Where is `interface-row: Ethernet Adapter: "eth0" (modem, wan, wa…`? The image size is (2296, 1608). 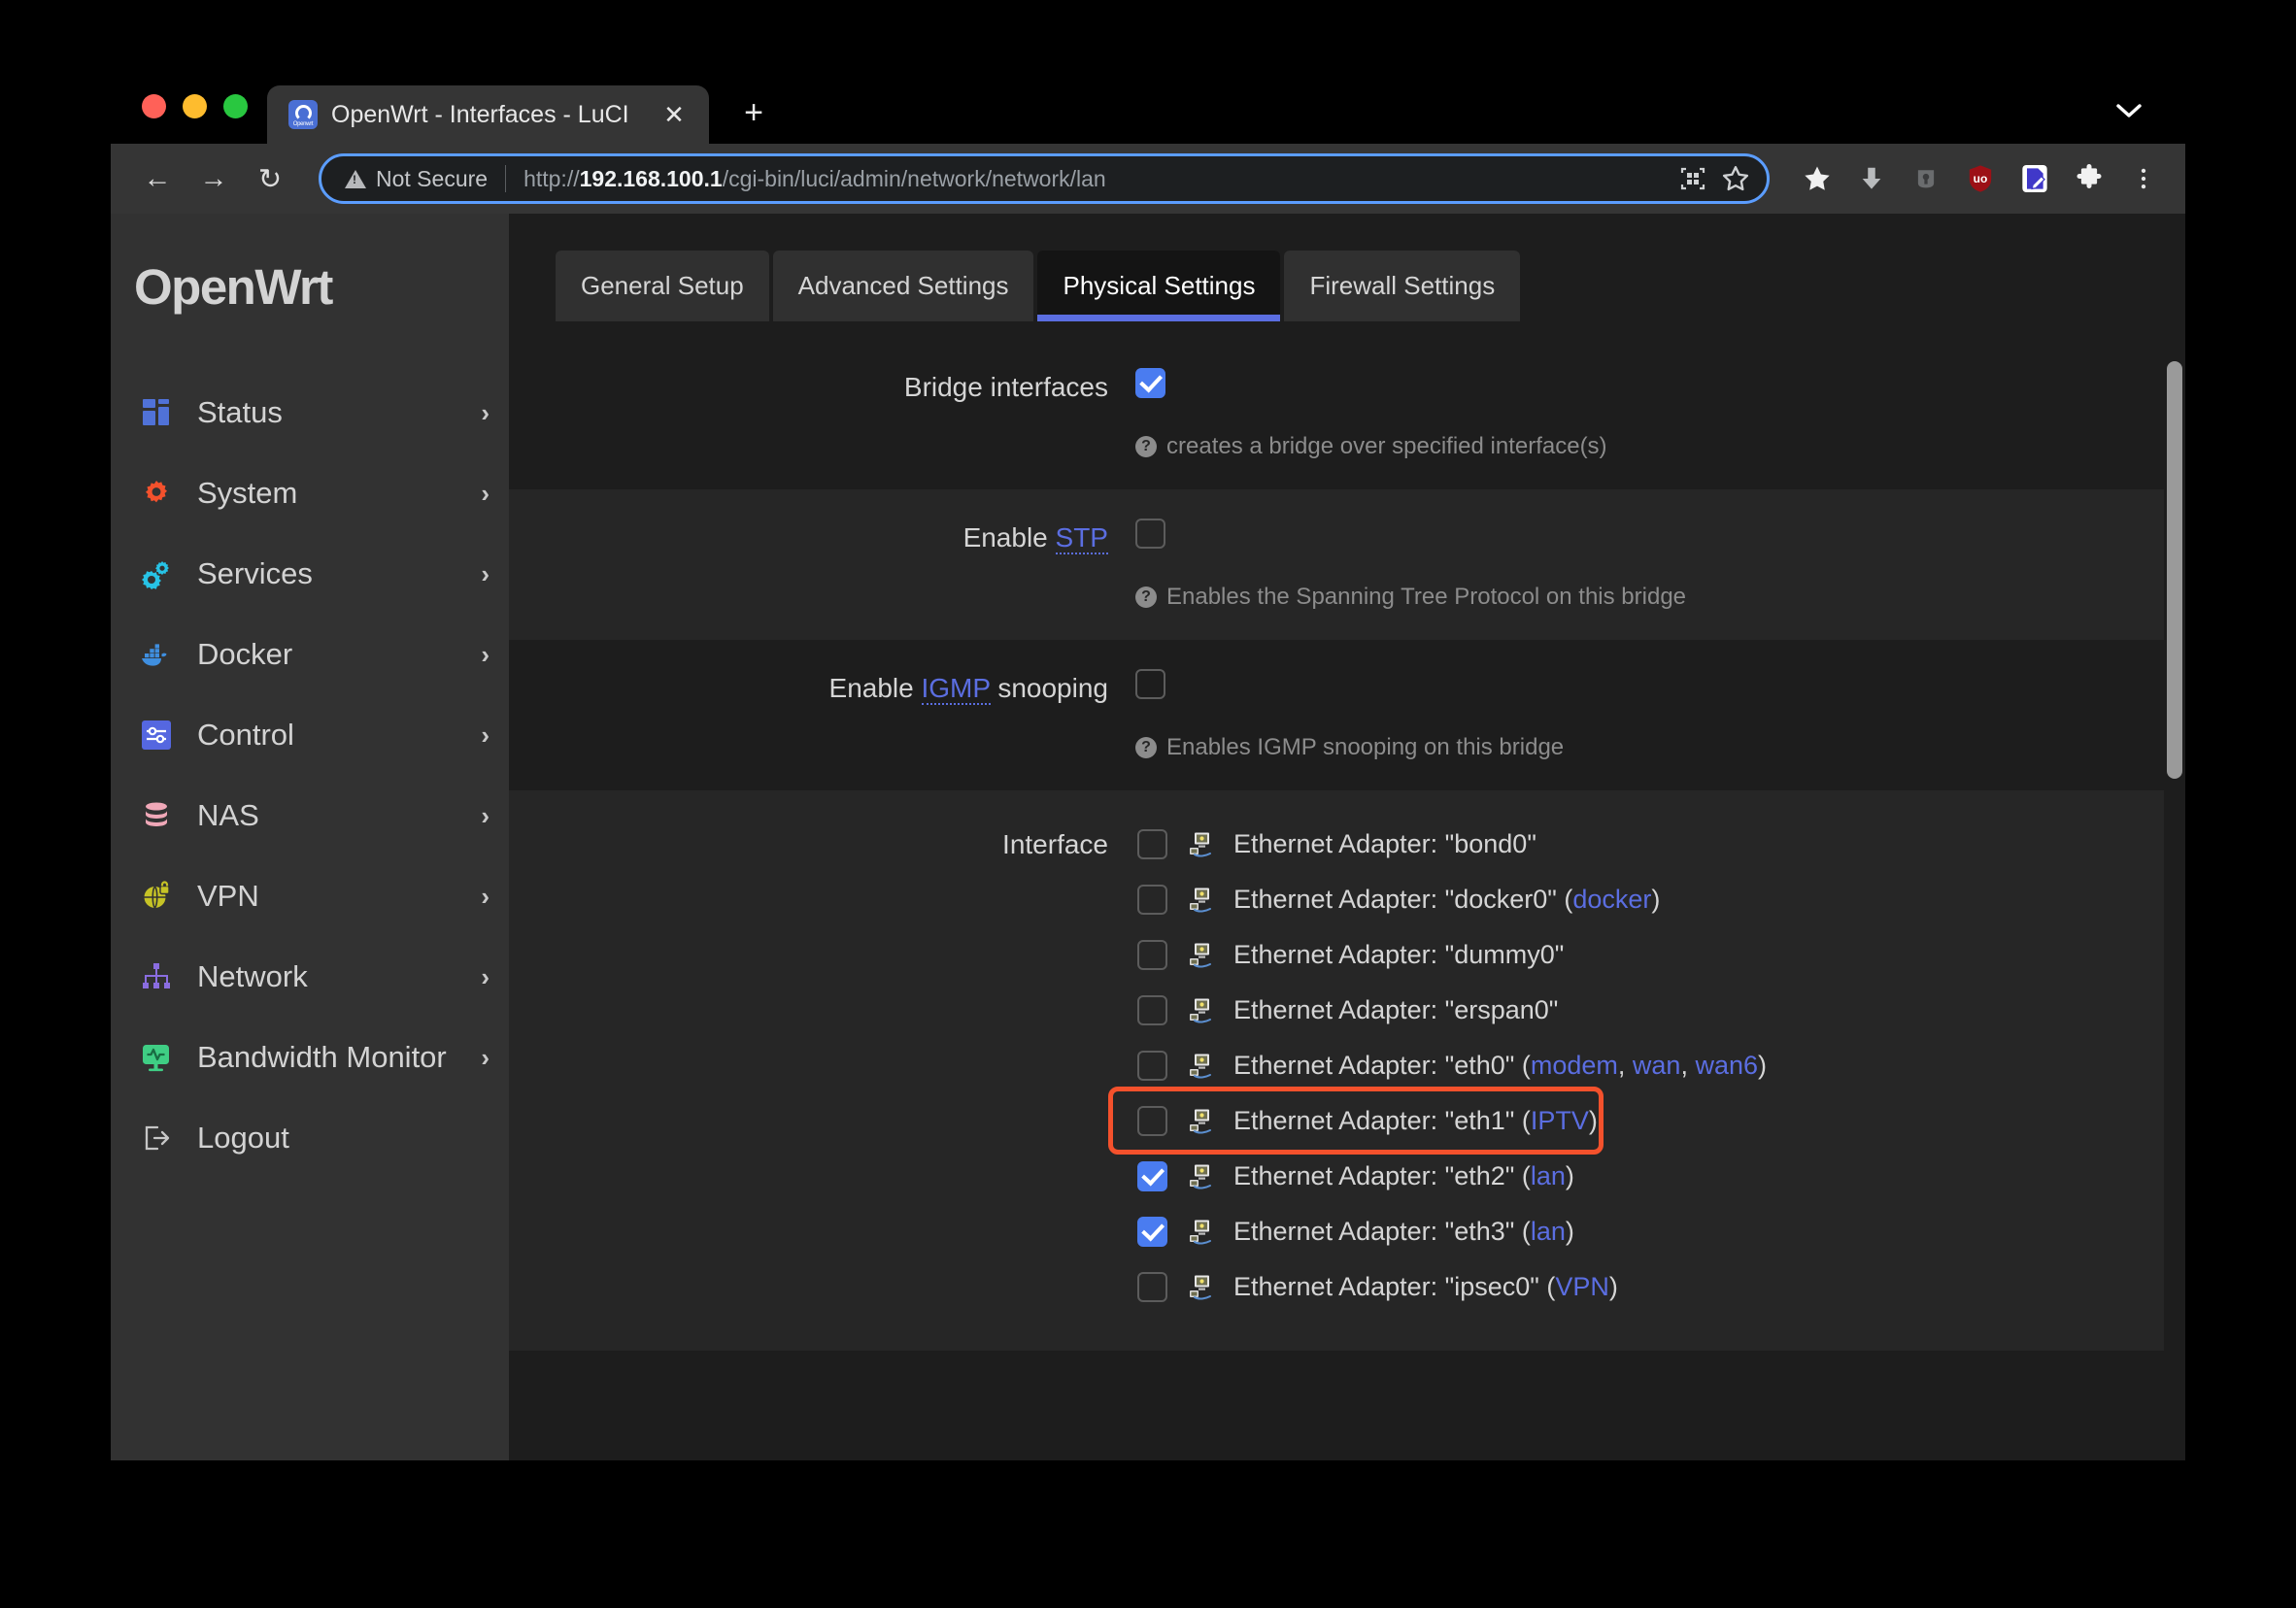 interface-row: Ethernet Adapter: "eth0" (modem, wan, wa… is located at coordinates (1660, 1066).